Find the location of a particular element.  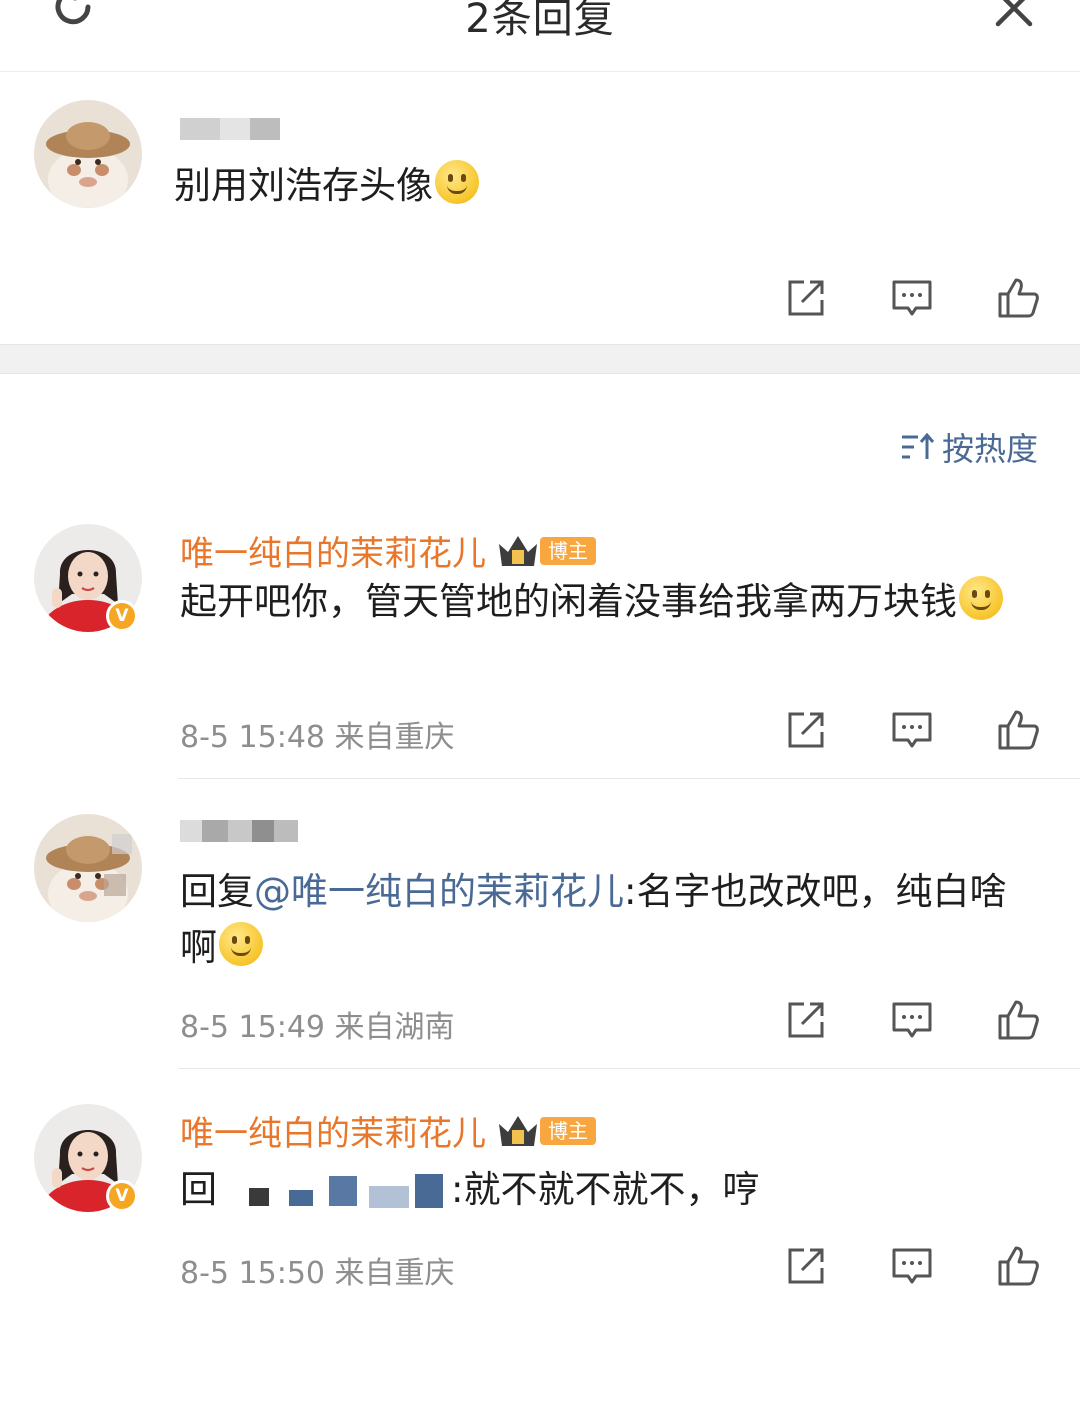

close-icon is located at coordinates (1014, 15).